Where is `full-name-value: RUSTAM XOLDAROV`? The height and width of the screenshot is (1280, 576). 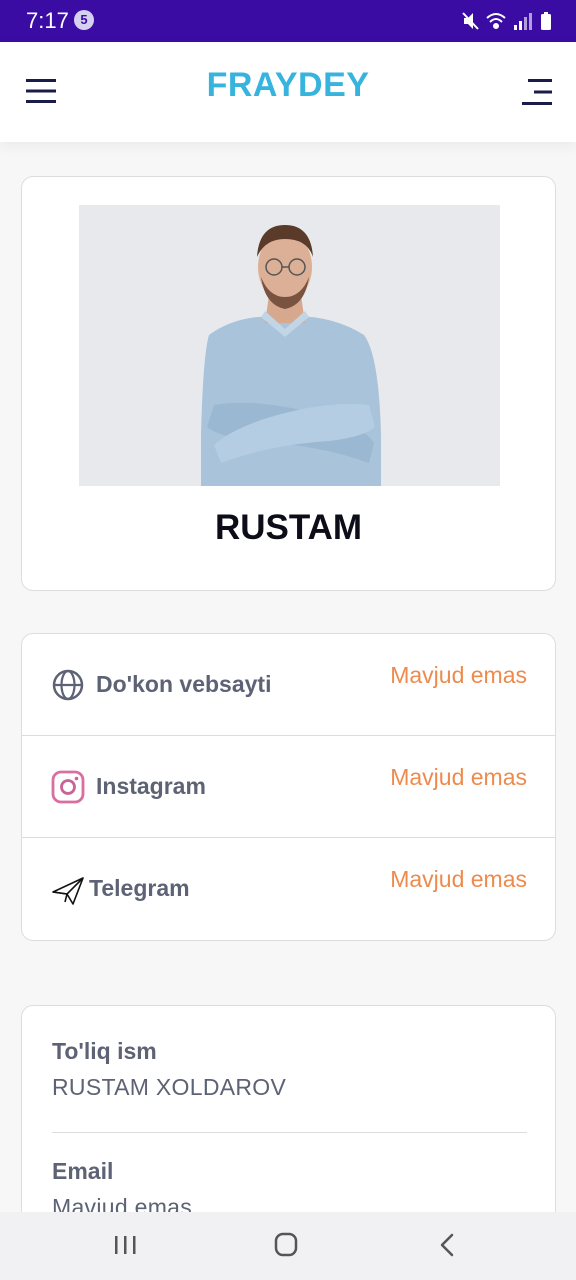 full-name-value: RUSTAM XOLDAROV is located at coordinates (169, 1087).